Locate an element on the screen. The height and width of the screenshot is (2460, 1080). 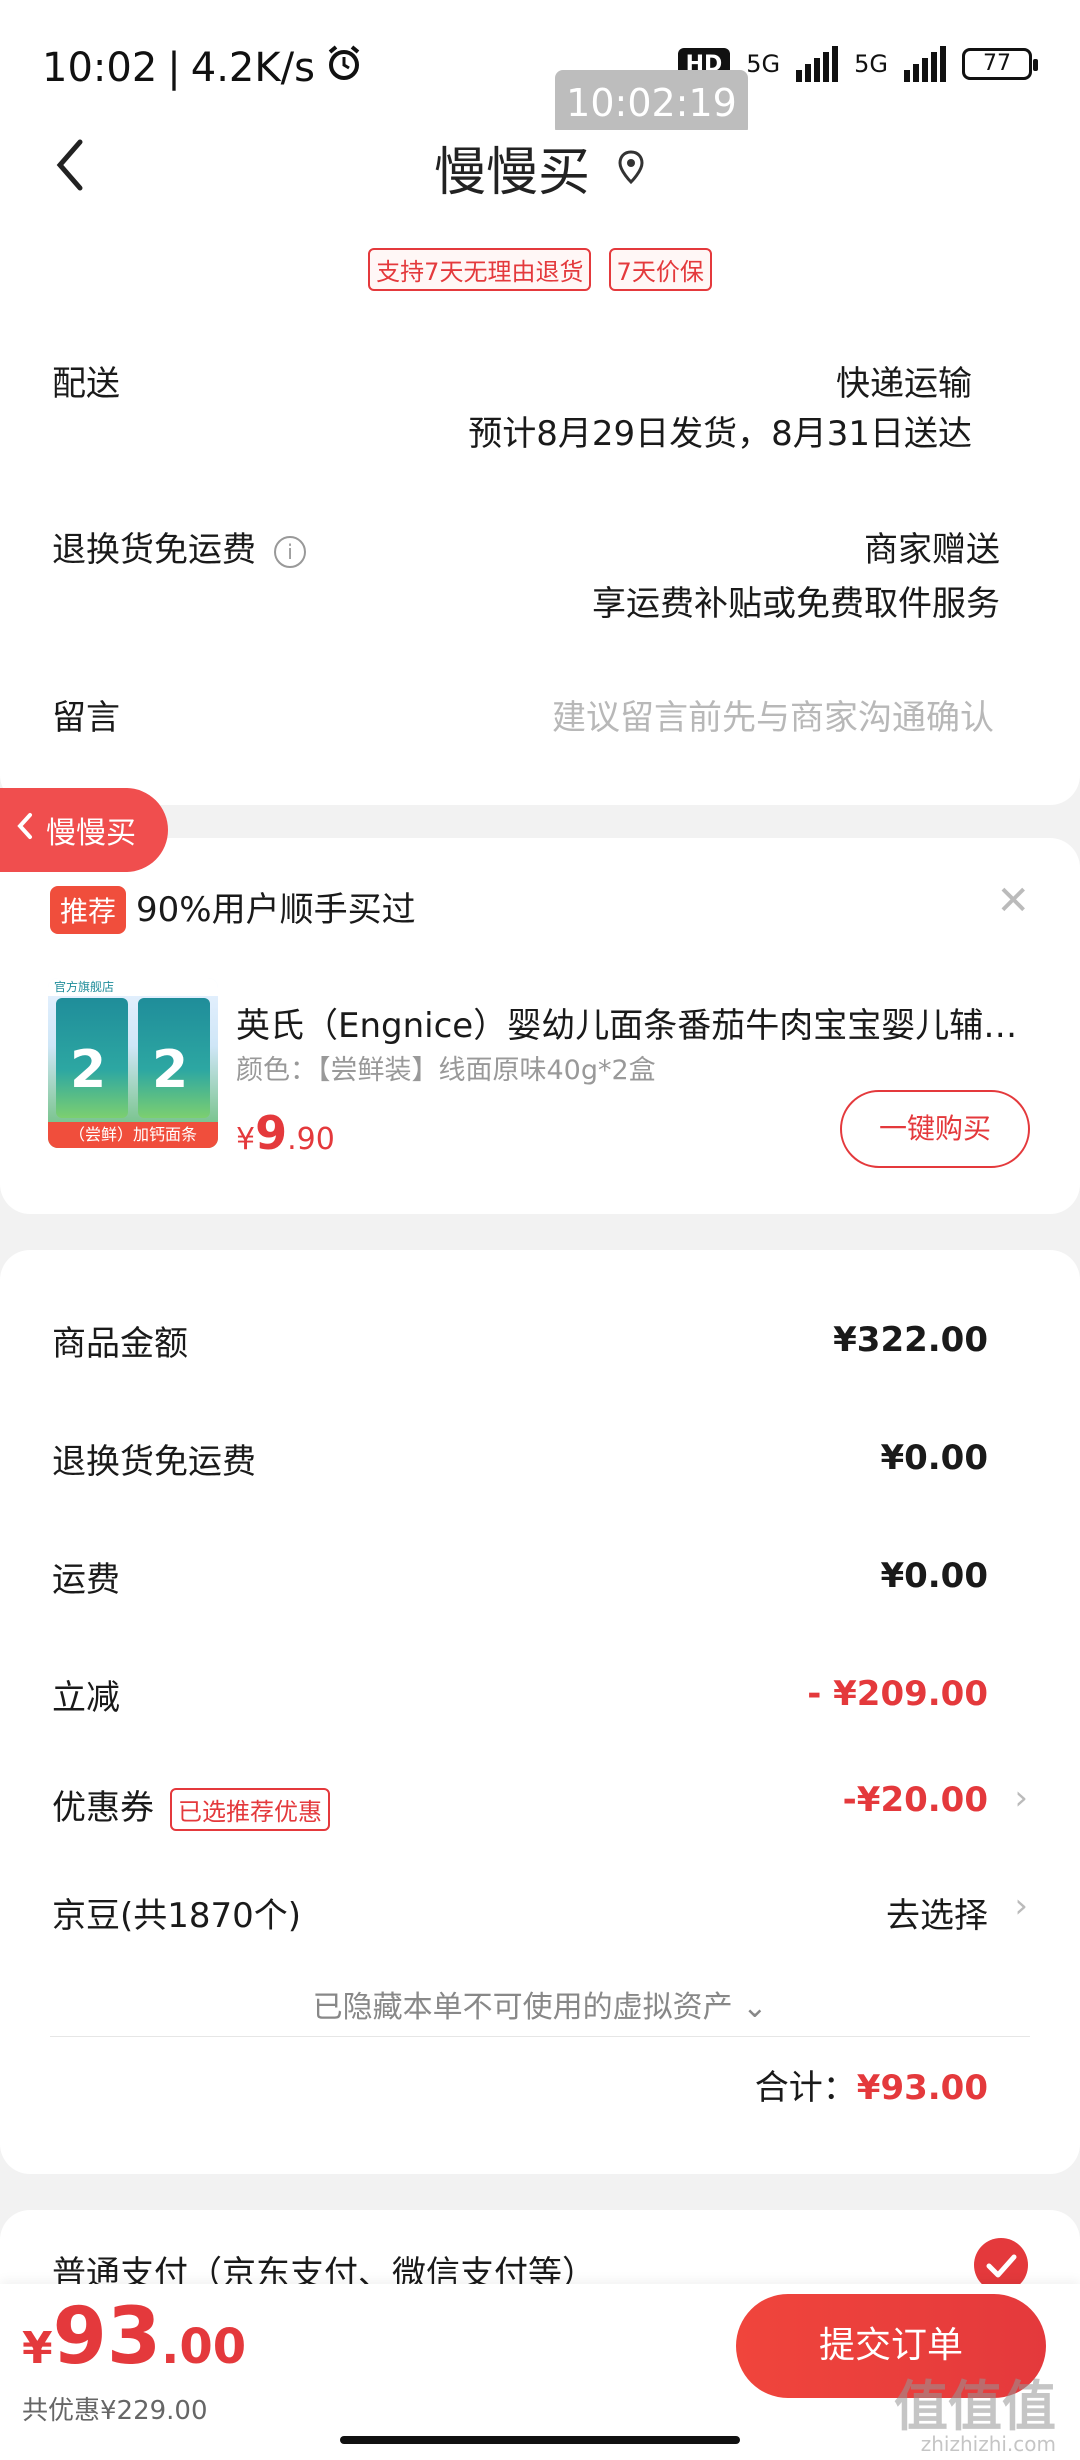
coupon-row: 优惠券 已选推荐优惠 is located at coordinates (191, 1805).